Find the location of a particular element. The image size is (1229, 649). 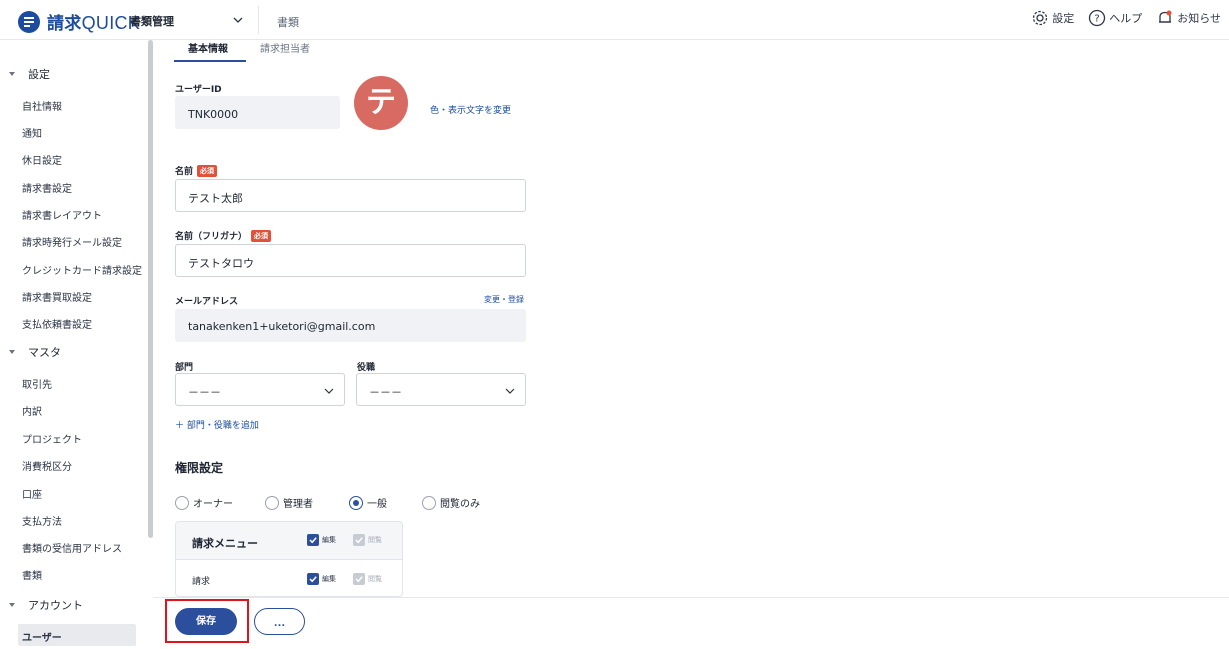

department-value: －－－ is located at coordinates (204, 392).